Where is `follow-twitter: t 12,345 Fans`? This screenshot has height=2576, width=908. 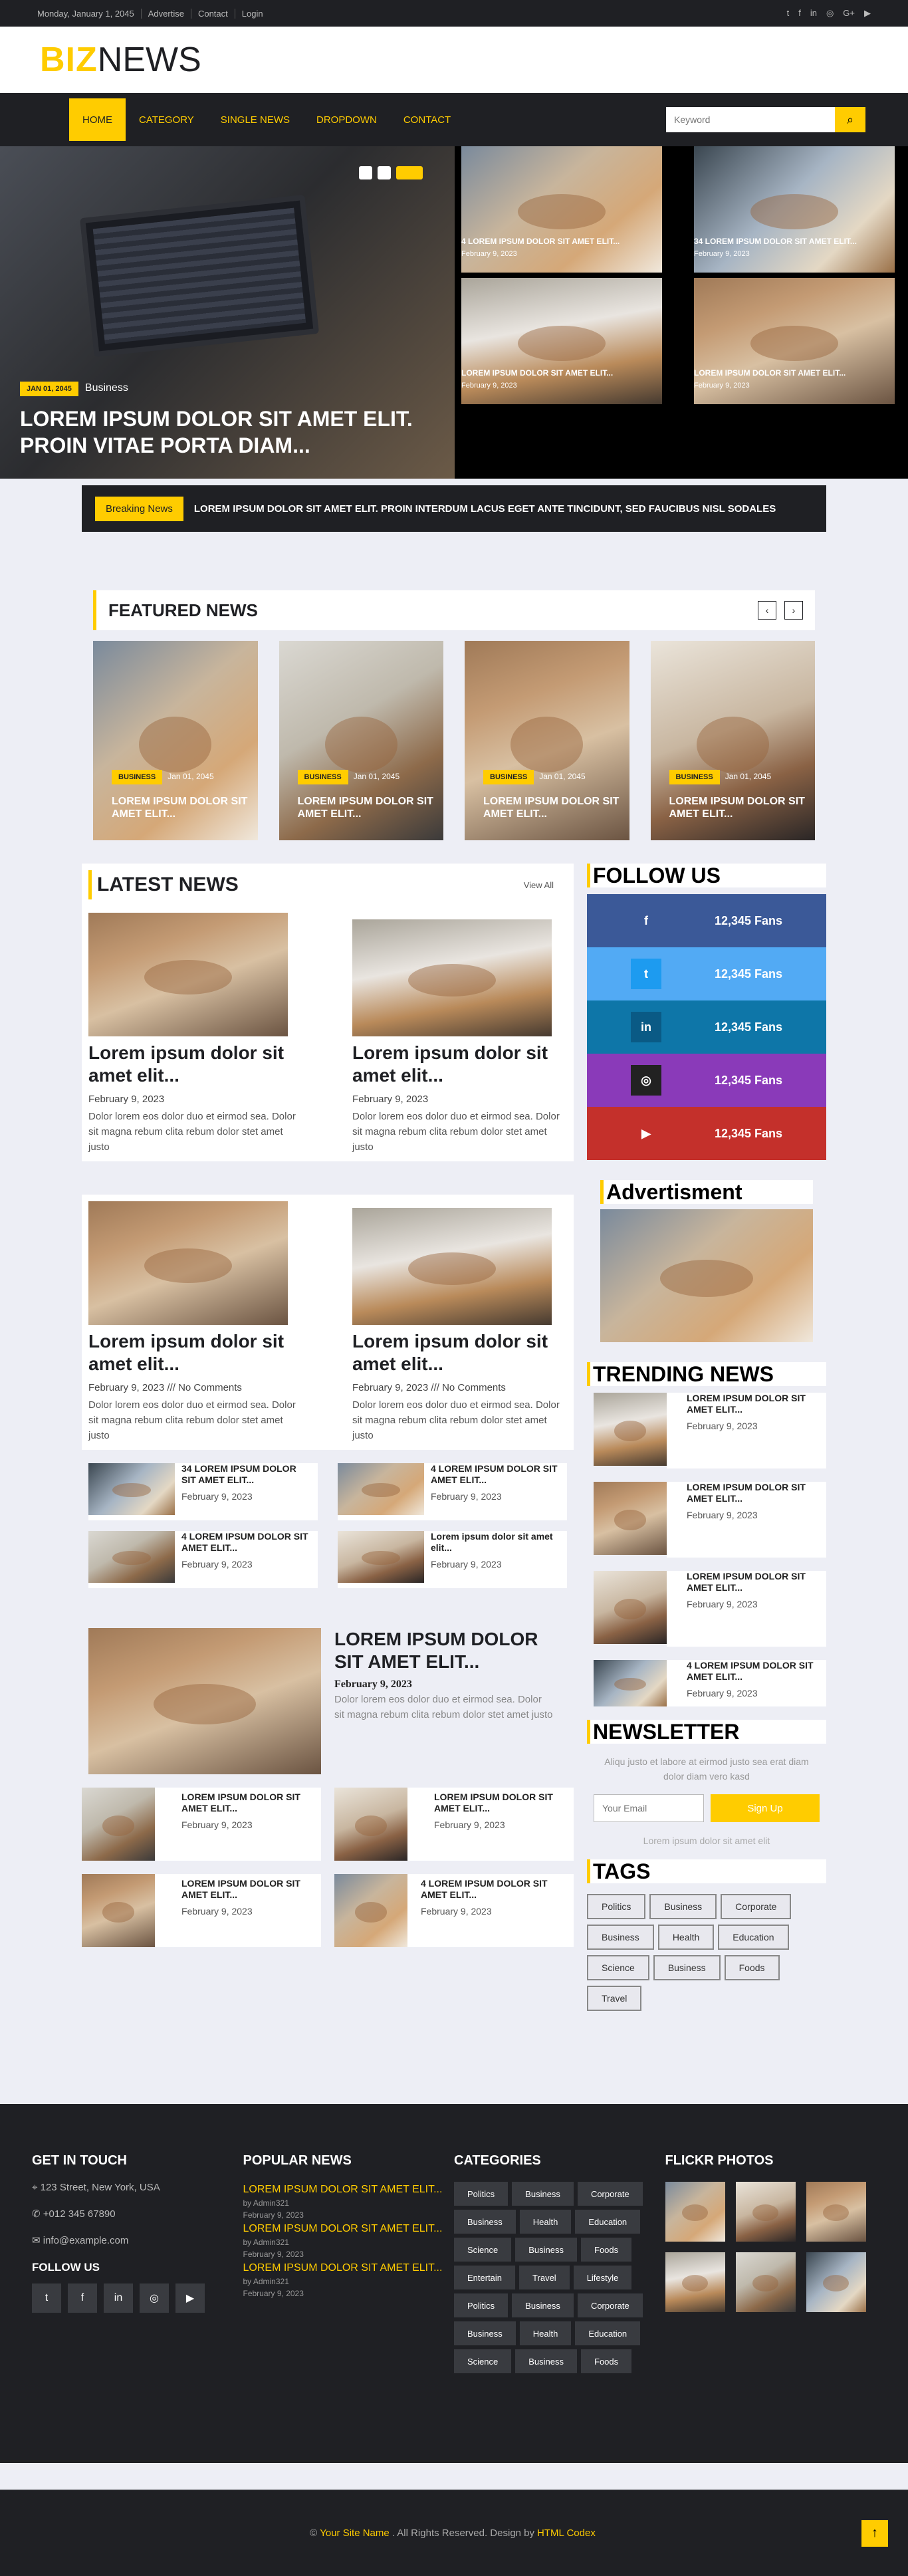
follow-twitter: t 12,345 Fans is located at coordinates (706, 973).